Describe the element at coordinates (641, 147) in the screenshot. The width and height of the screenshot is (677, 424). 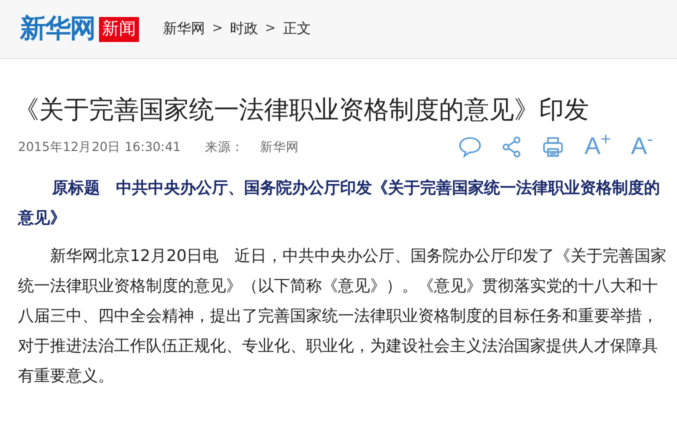
I see `font-size-button: A$^{-}$` at that location.